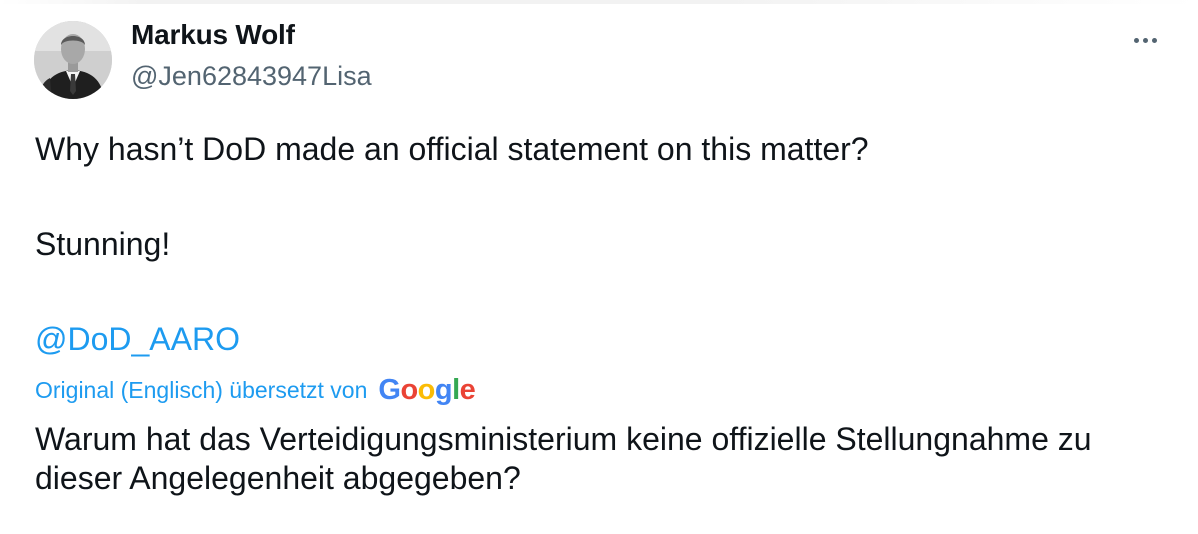 The width and height of the screenshot is (1198, 534). What do you see at coordinates (201, 390) in the screenshot?
I see `translation-label: Original (Englisch) übersetzt von` at bounding box center [201, 390].